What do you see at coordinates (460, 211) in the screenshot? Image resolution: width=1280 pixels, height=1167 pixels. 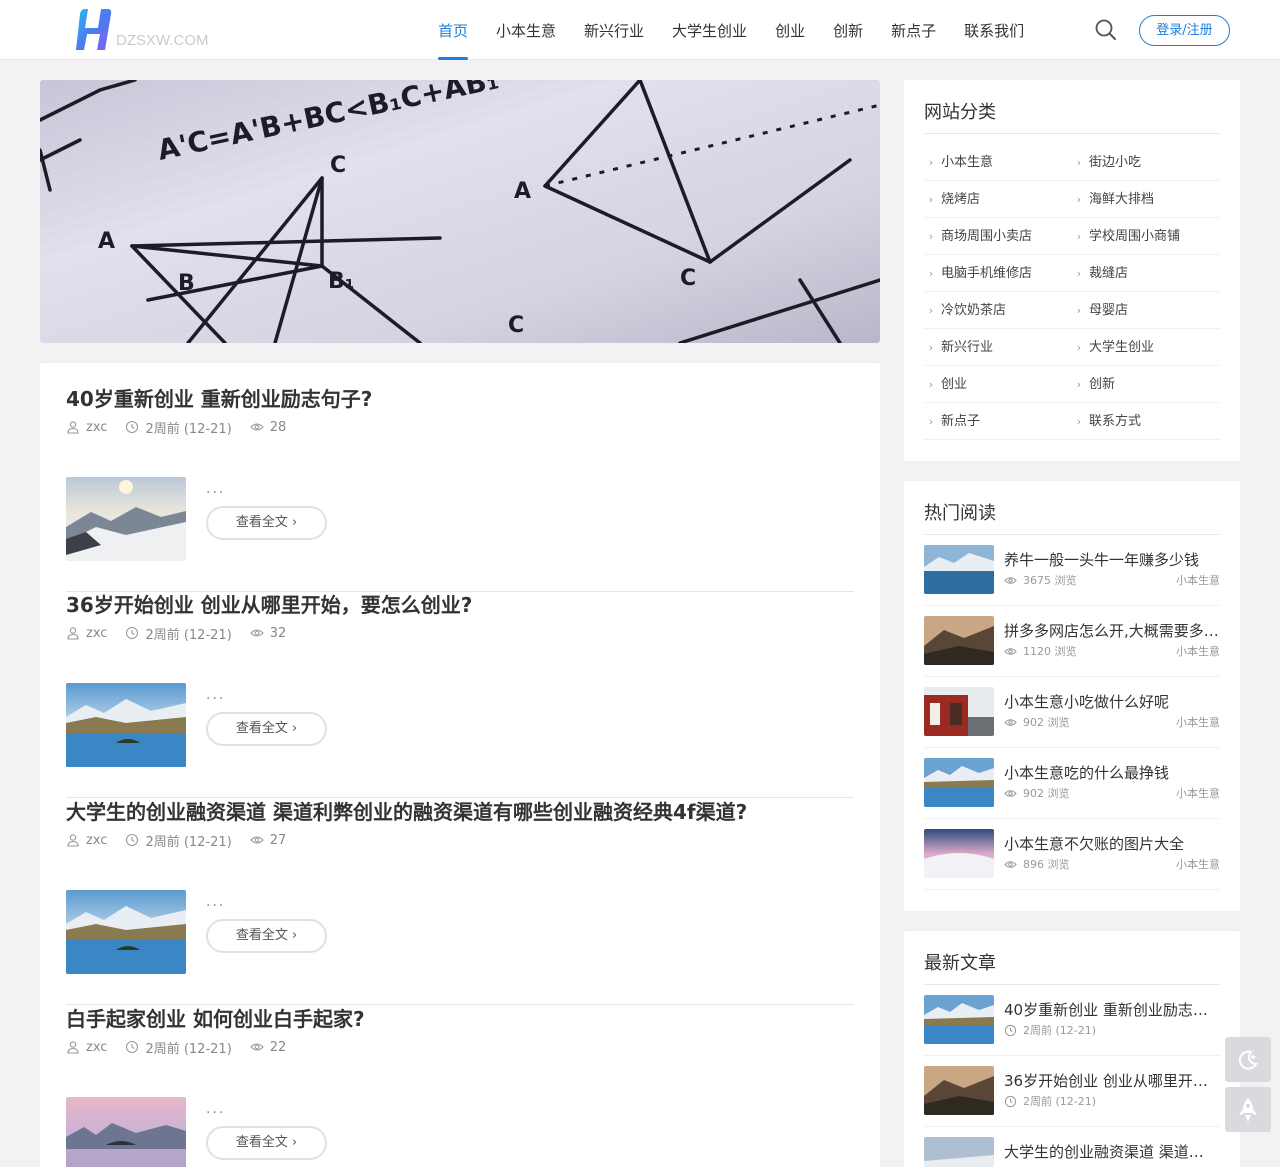 I see `banner-image: A'C=A'B+BC<B₁C+AB₁ C A B B₁ A C C` at bounding box center [460, 211].